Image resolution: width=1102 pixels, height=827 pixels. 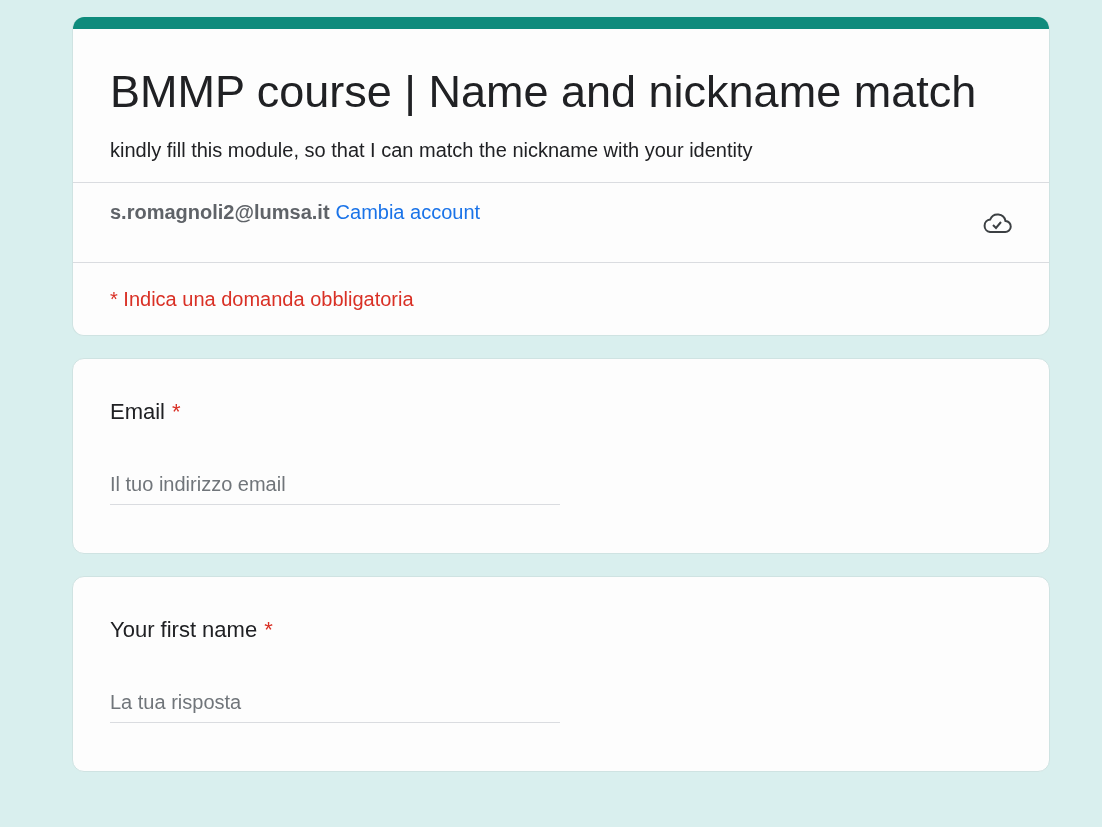 I want to click on cloud-check-icon, so click(x=997, y=222).